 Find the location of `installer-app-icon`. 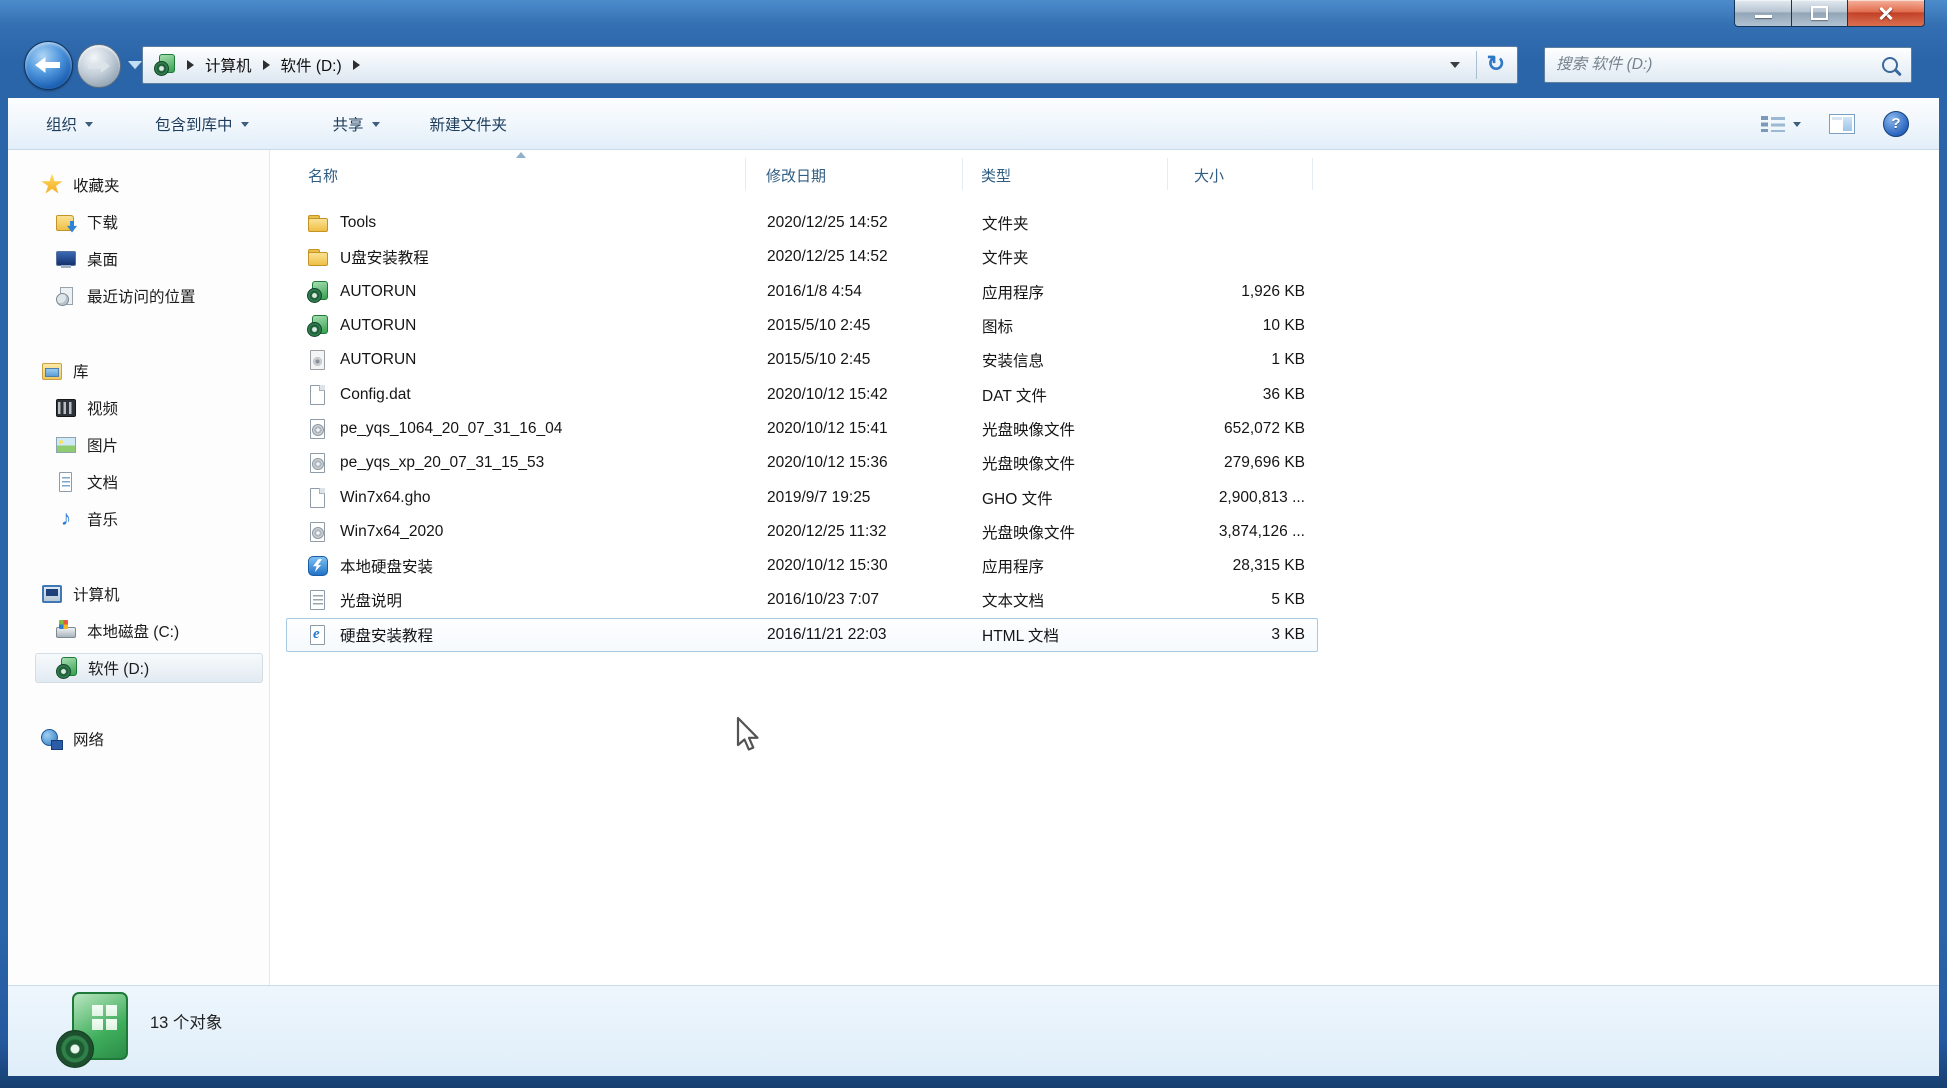

installer-app-icon is located at coordinates (318, 566).